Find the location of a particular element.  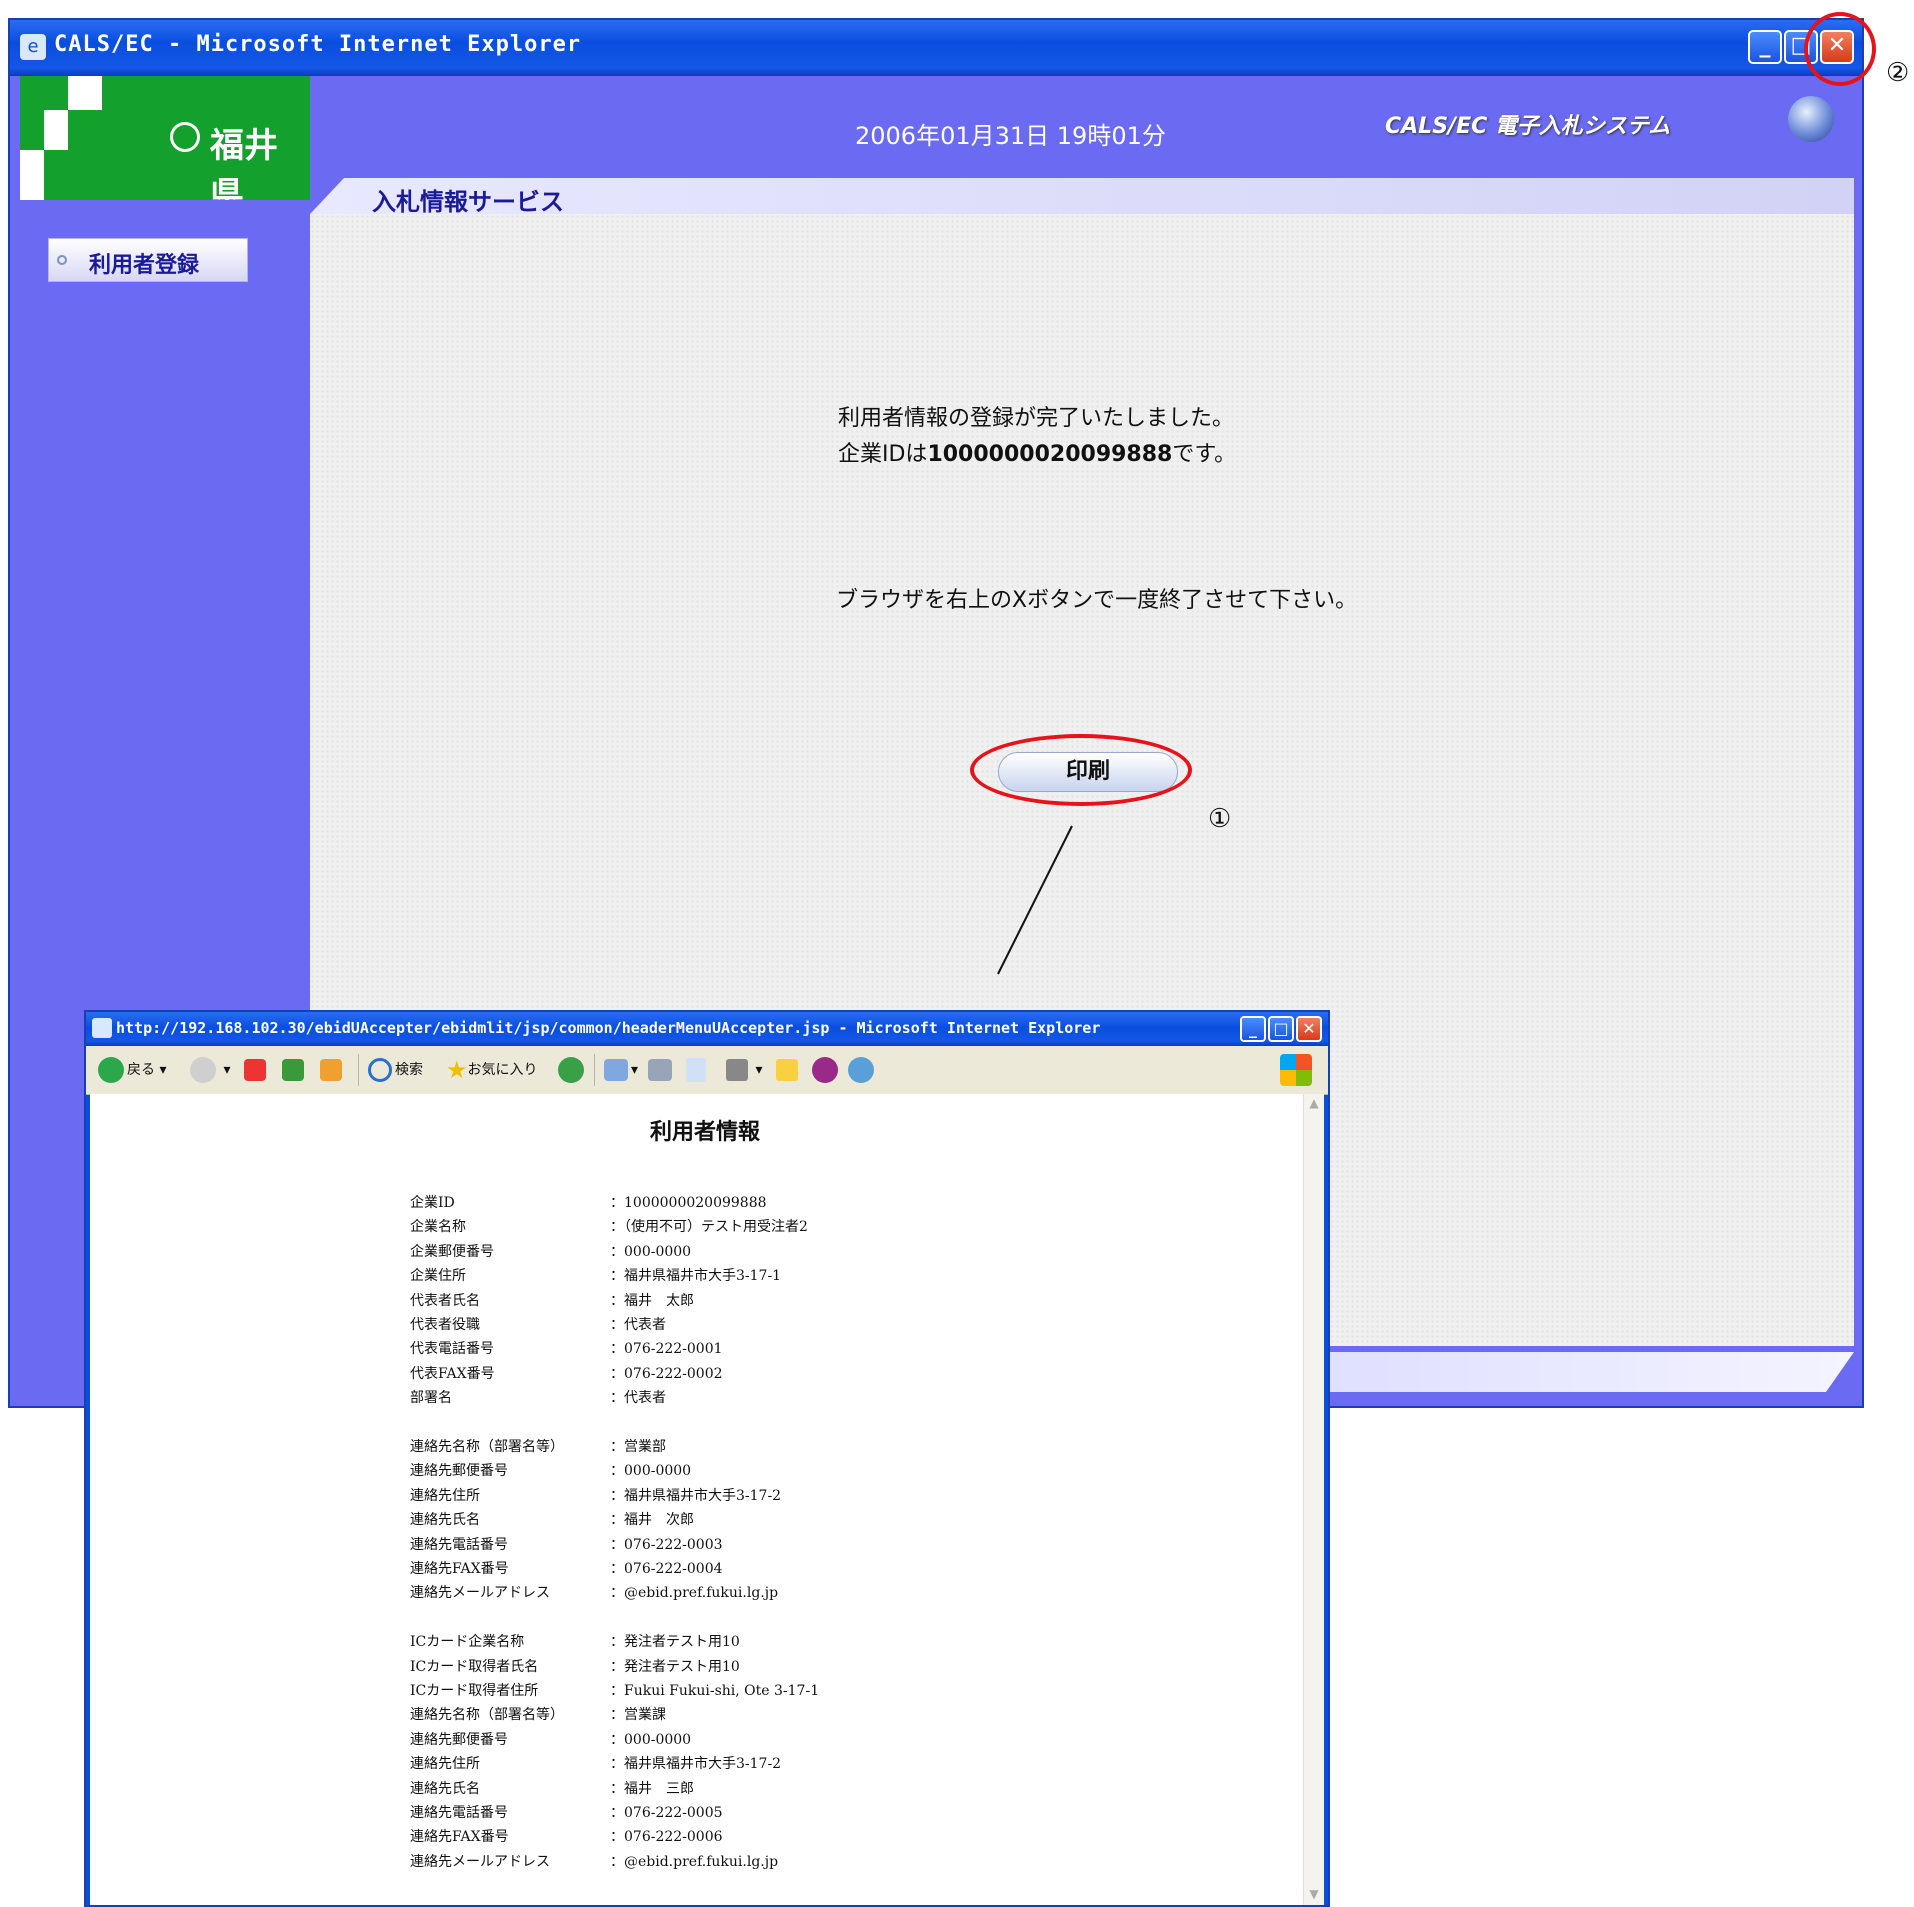

annotation-leader-line is located at coordinates (1035, 900).